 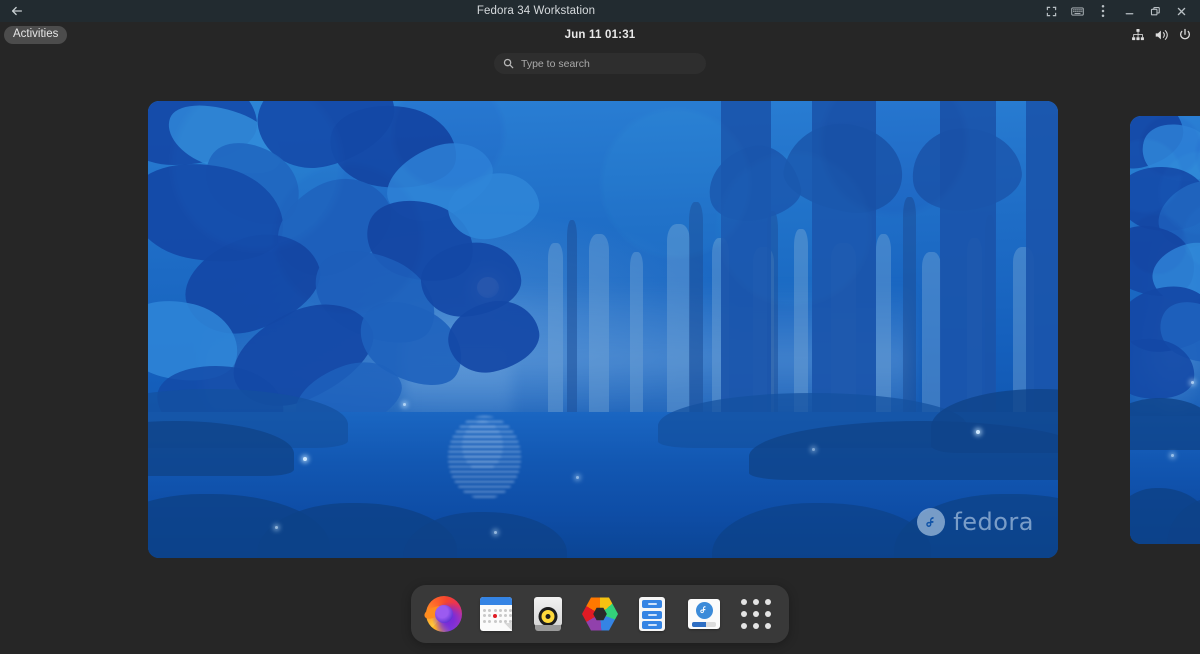 I want to click on top-bar-clock: Jun 11 01:31, so click(x=600, y=35).